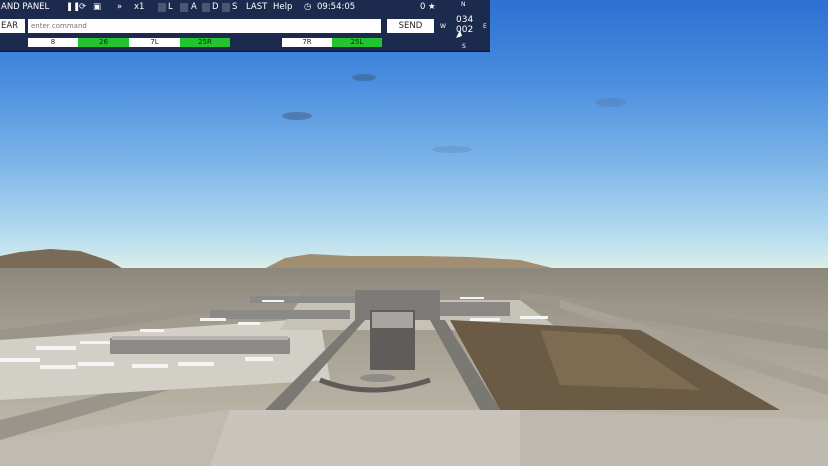  What do you see at coordinates (256, 7) in the screenshot?
I see `last-button: LAST` at bounding box center [256, 7].